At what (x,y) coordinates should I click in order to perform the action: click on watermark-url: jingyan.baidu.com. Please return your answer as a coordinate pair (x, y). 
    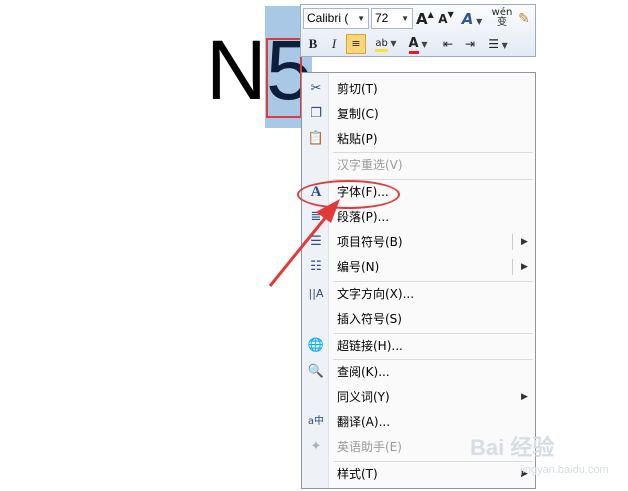
    Looking at the image, I should click on (564, 470).